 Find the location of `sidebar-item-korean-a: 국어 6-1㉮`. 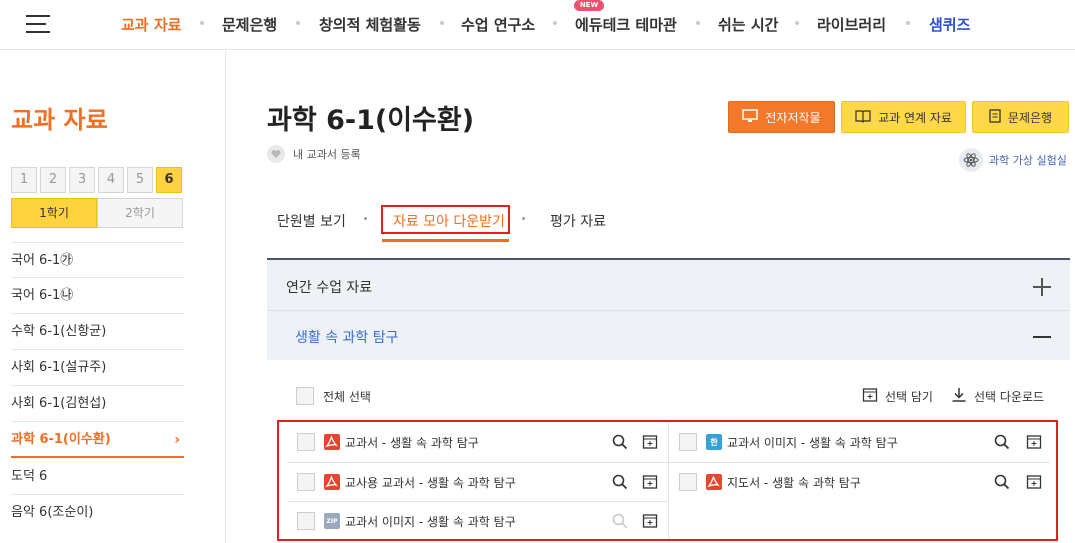

sidebar-item-korean-a: 국어 6-1㉮ is located at coordinates (97, 260).